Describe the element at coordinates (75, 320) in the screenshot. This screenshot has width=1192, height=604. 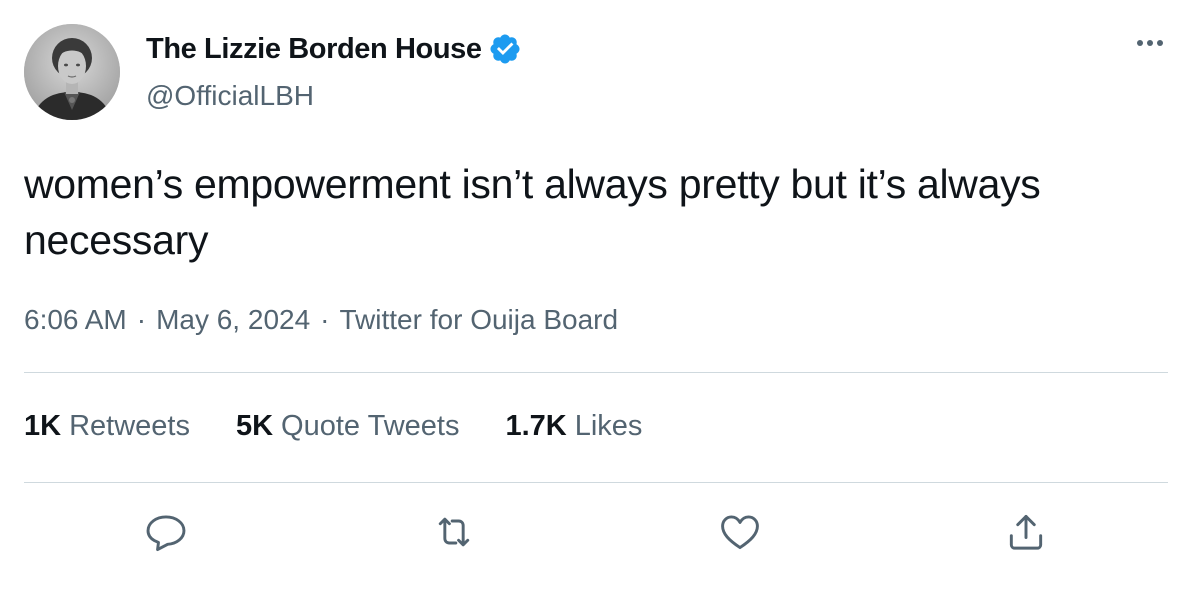
I see `tweet-time: 6:06 AM` at that location.